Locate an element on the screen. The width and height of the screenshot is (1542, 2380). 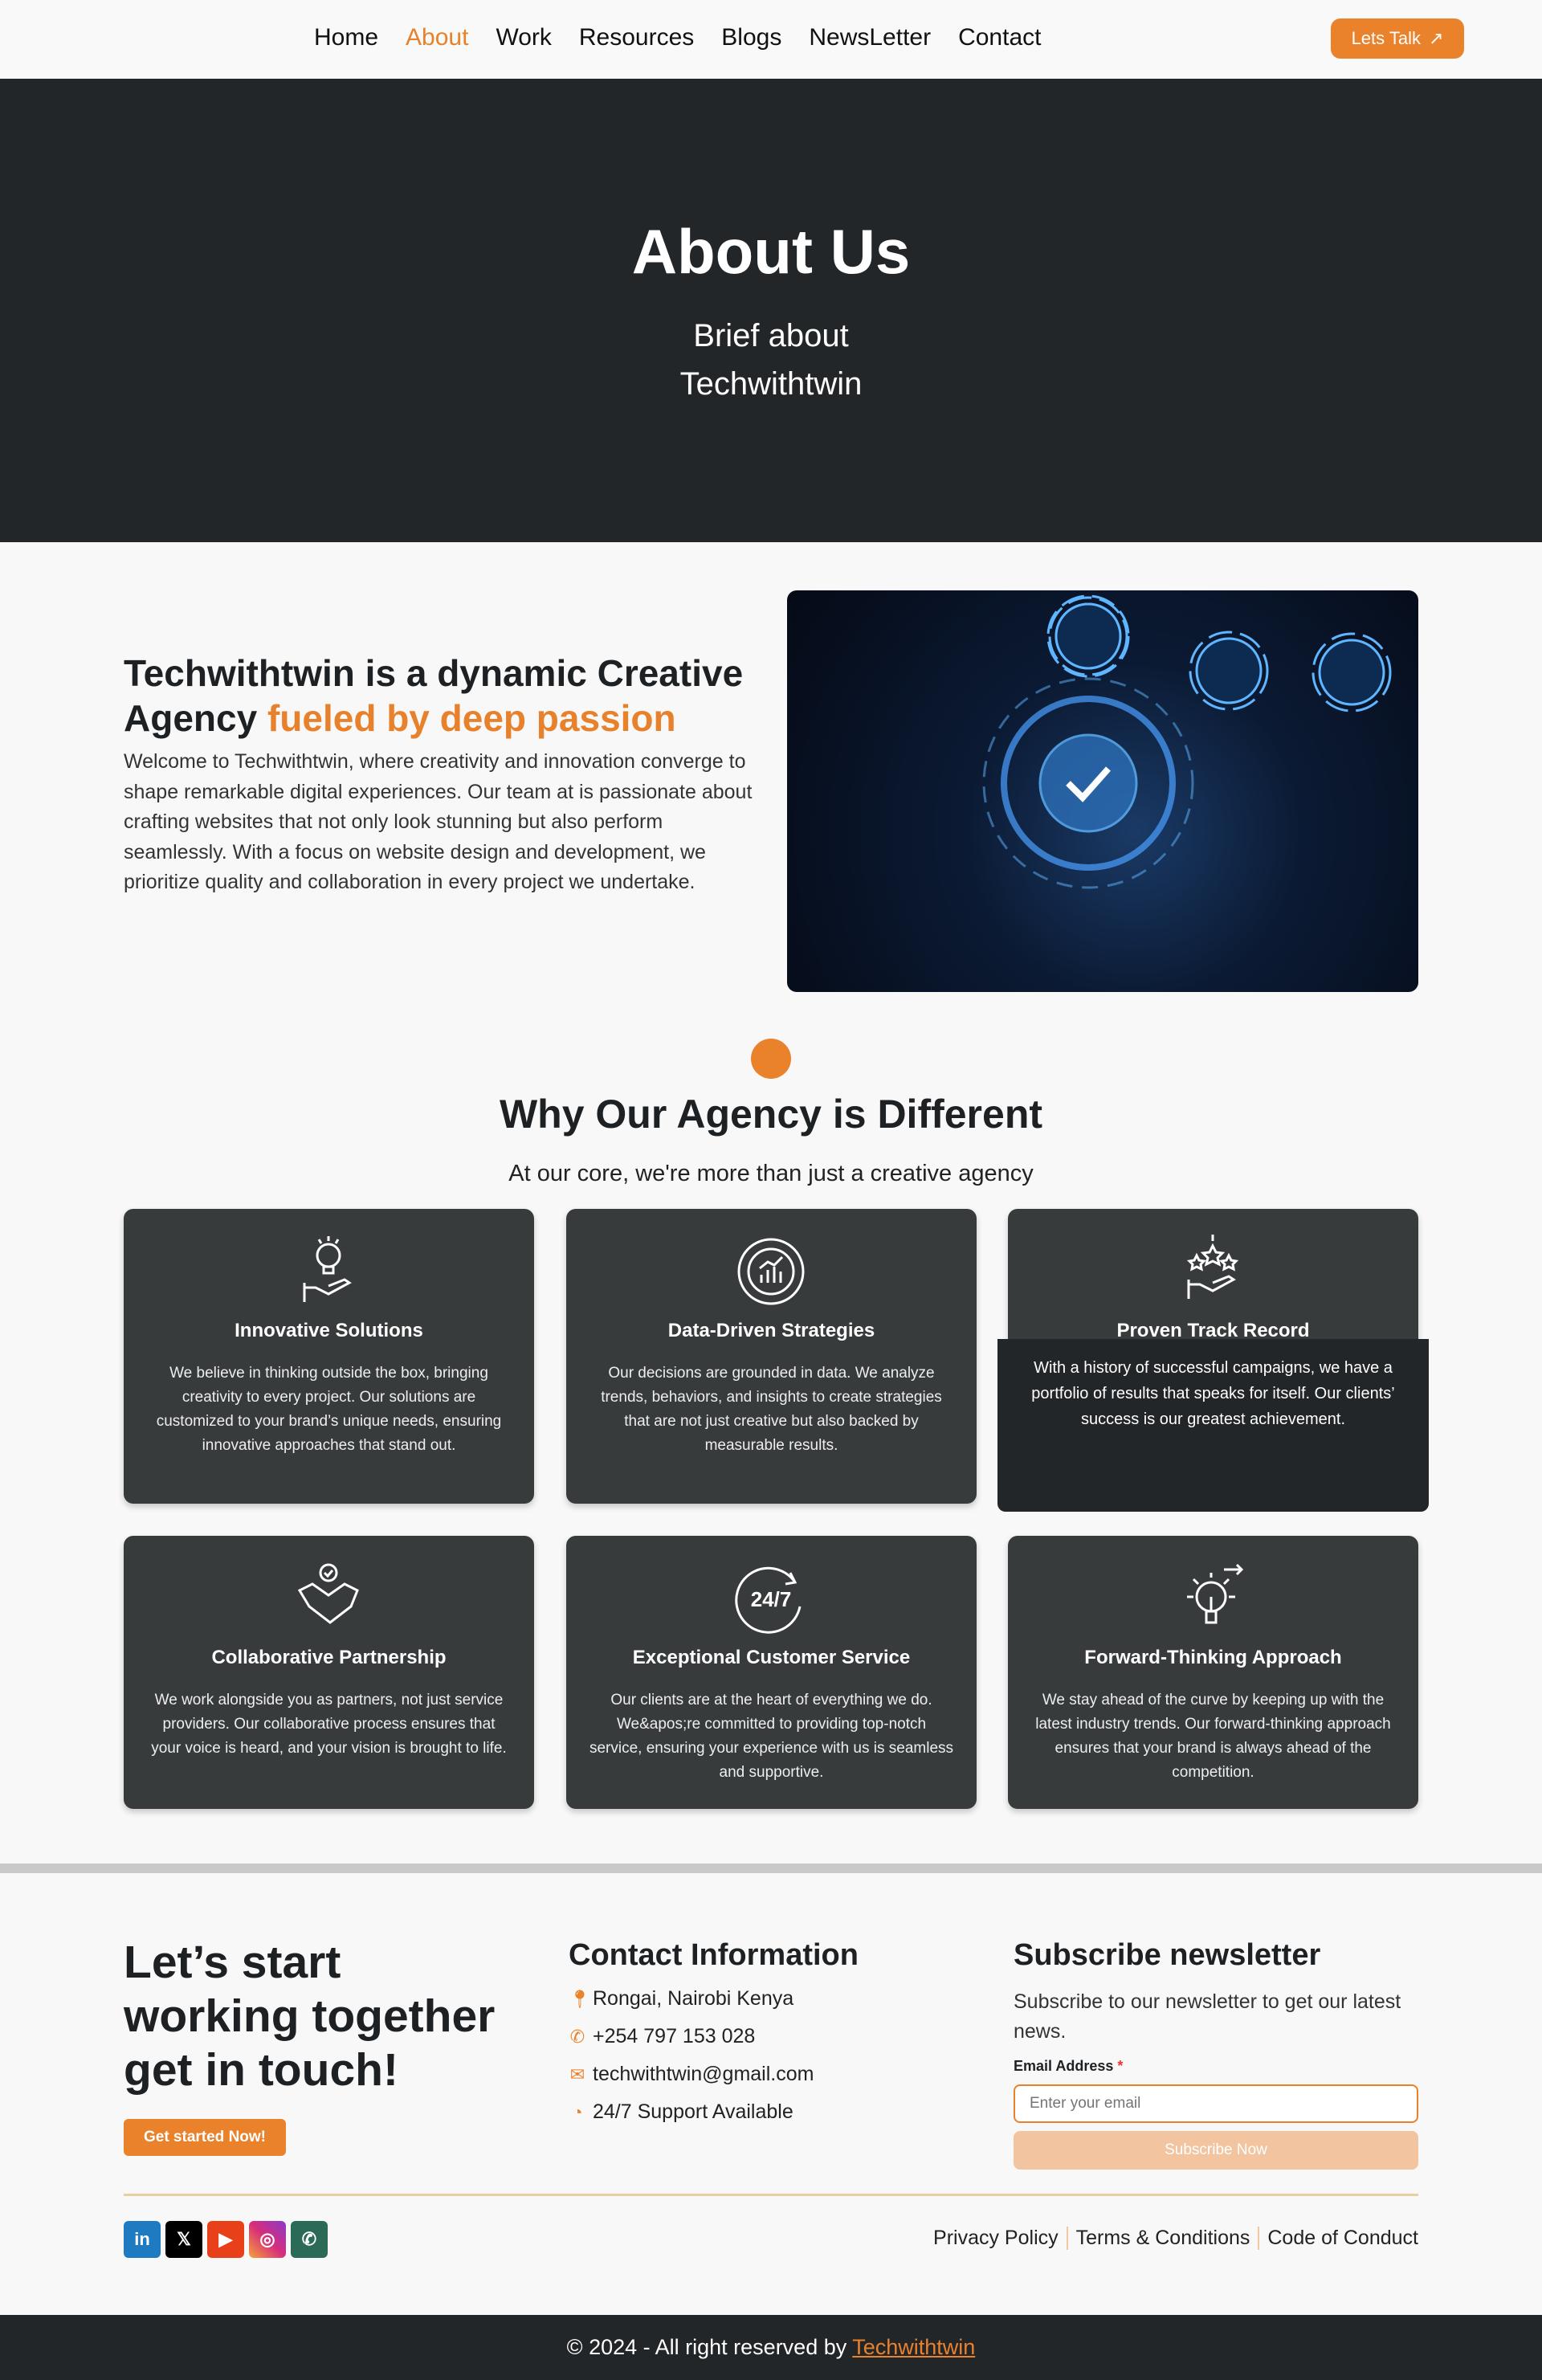
contact-support: ◔ 24/7 Support Available is located at coordinates (714, 2112).